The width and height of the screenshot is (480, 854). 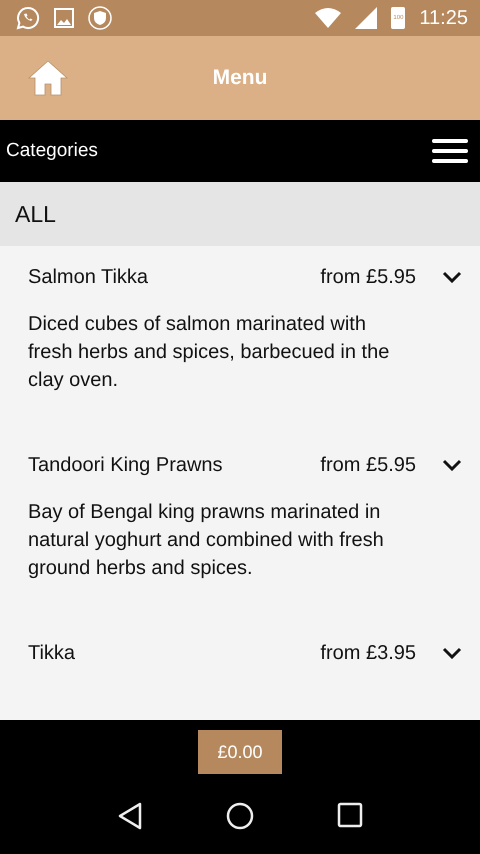 I want to click on recents-button, so click(x=350, y=816).